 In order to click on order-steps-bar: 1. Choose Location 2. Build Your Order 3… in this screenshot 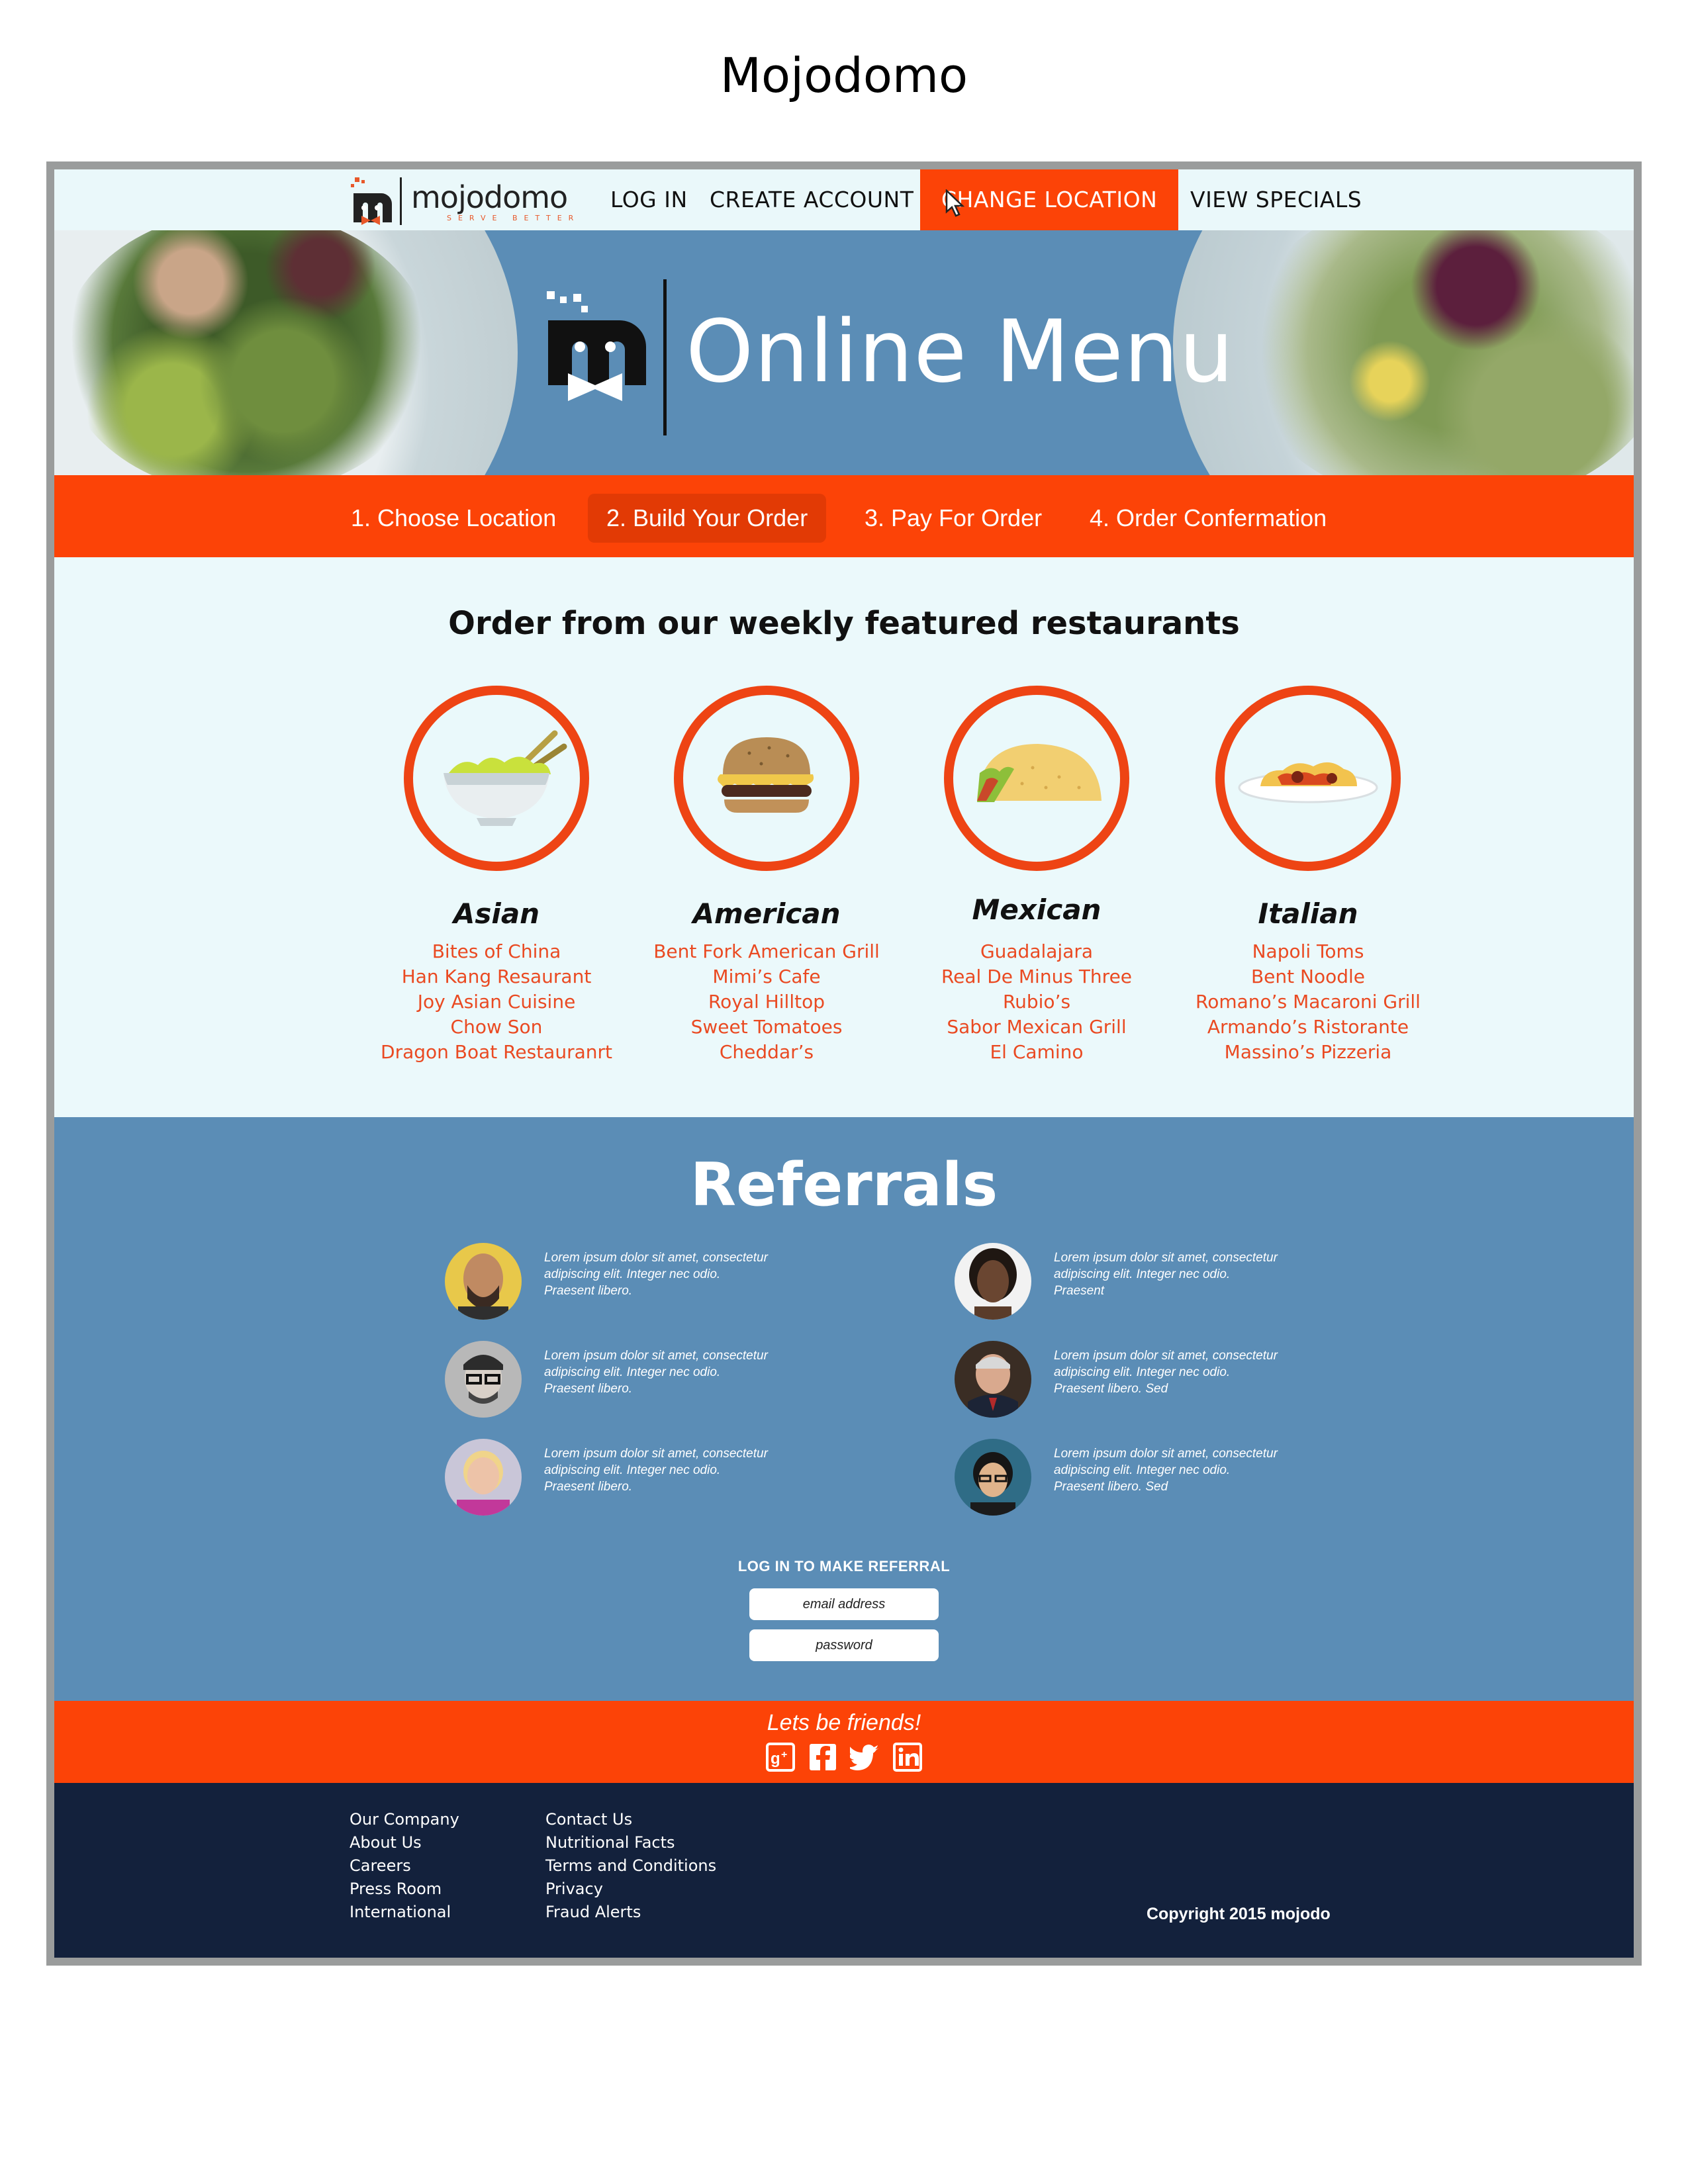, I will do `click(844, 516)`.